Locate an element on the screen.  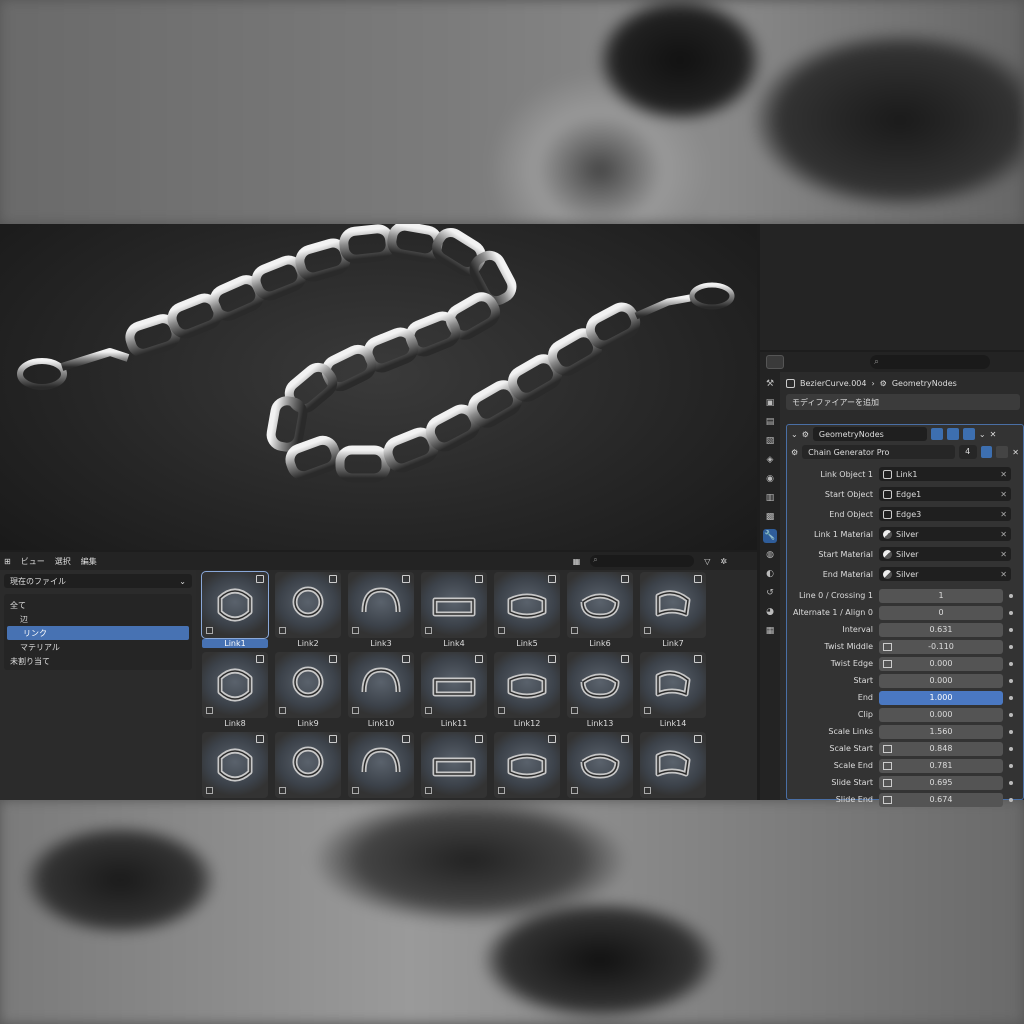
add-modifier-button: モディファイアーを追加 is located at coordinates (903, 402).